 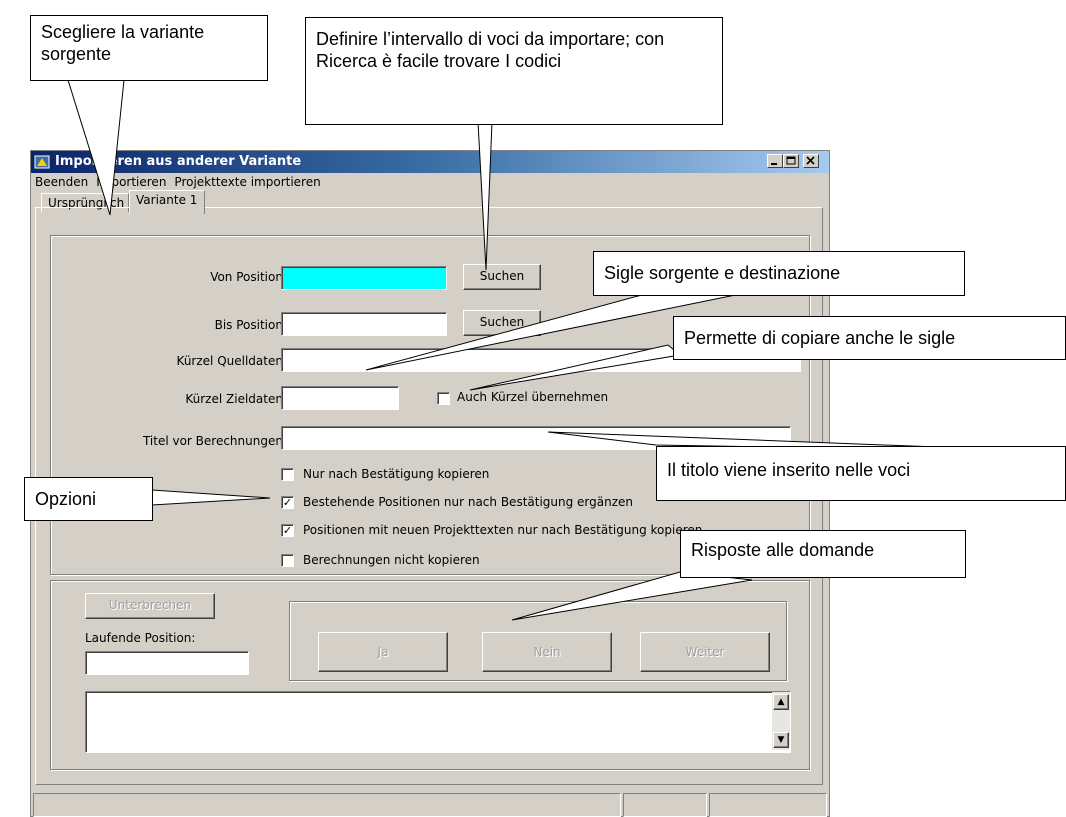 I want to click on kuerzel-quelldaten-label: Kürzel Quelldaten:, so click(x=231, y=361).